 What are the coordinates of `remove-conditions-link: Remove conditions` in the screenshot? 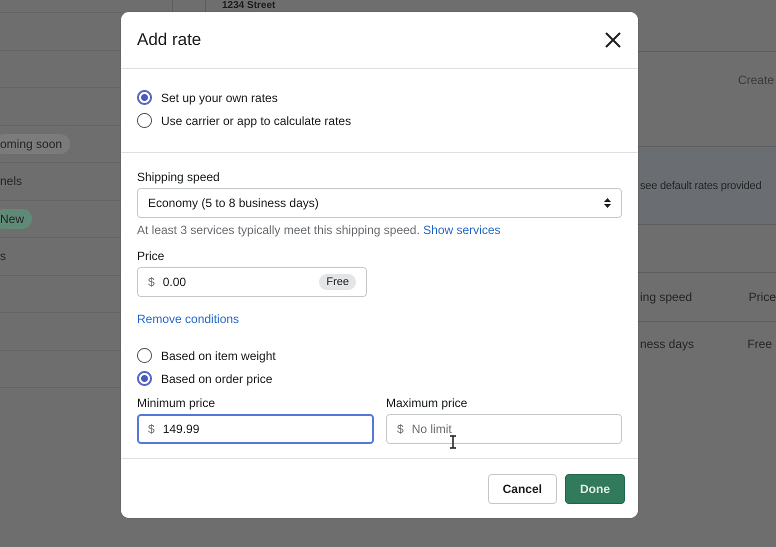 It's located at (379, 319).